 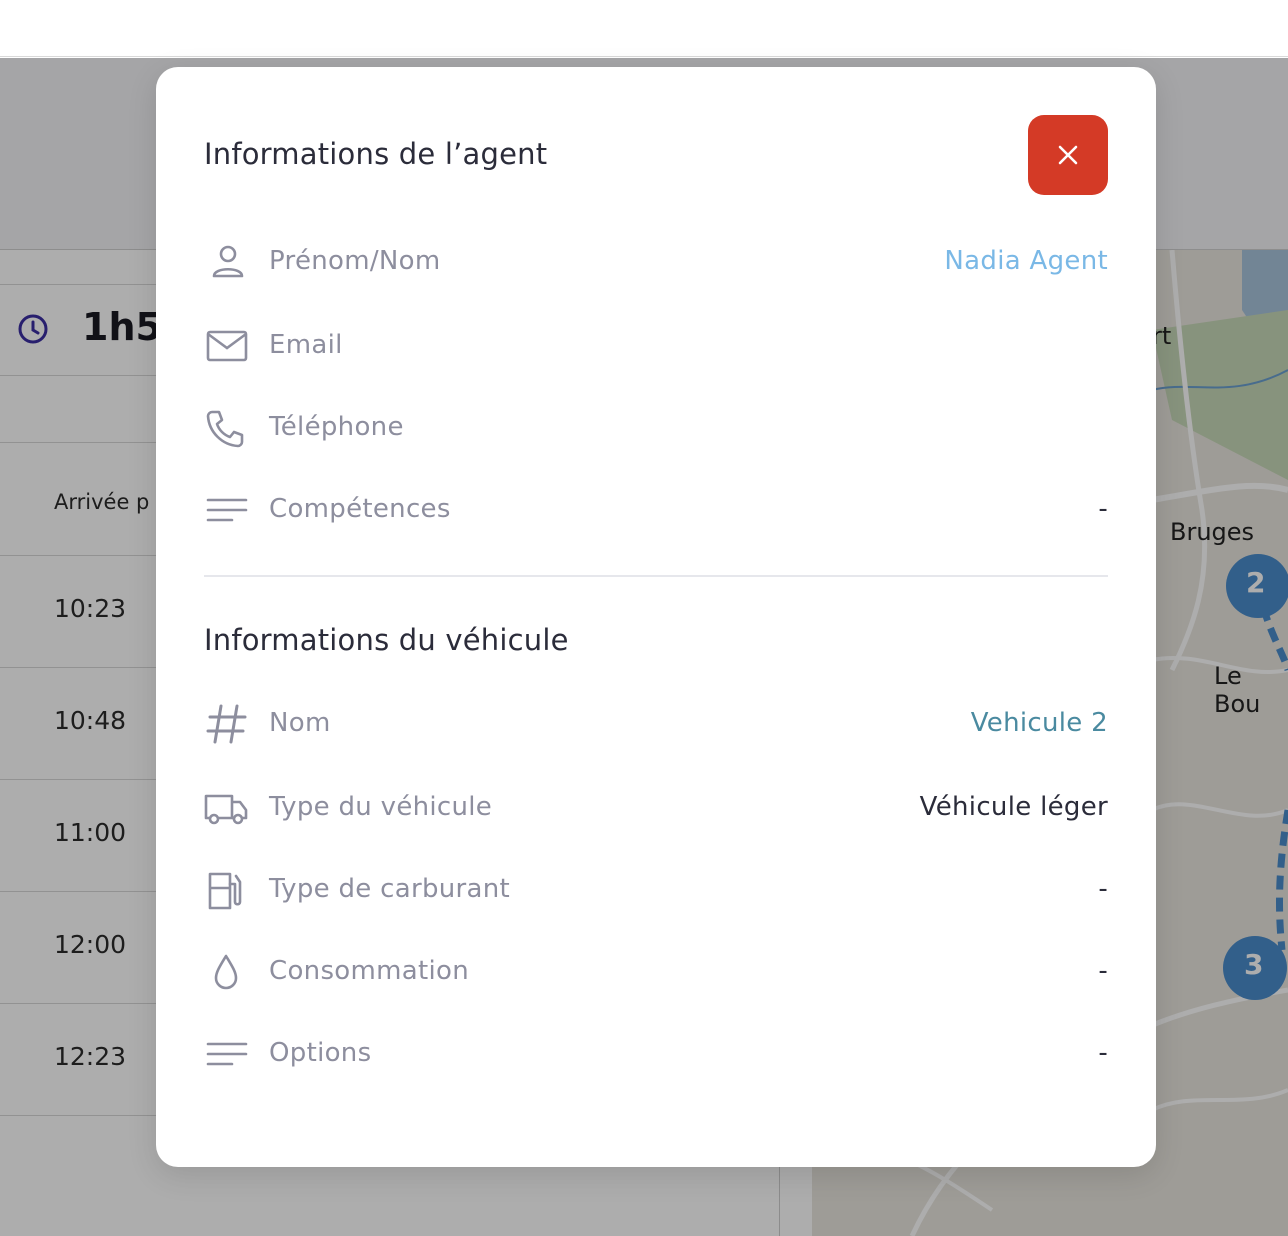 What do you see at coordinates (381, 807) in the screenshot?
I see `row-label: Type du véhicule` at bounding box center [381, 807].